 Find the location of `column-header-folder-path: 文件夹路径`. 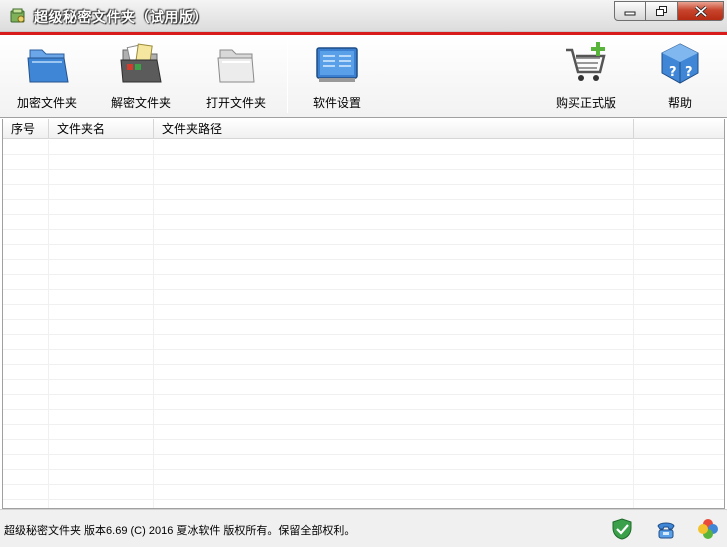

column-header-folder-path: 文件夹路径 is located at coordinates (394, 129).